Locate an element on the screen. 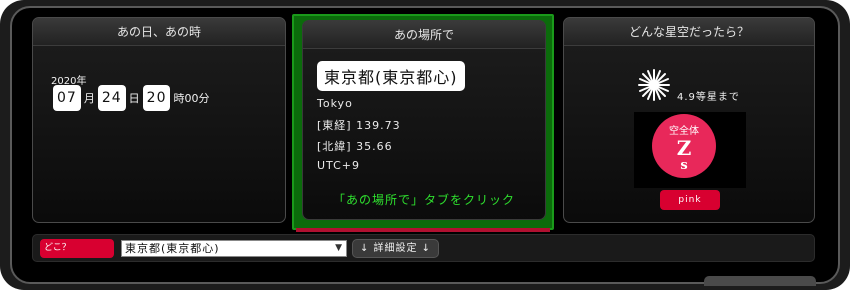 Image resolution: width=850 pixels, height=290 pixels. hour-unit: 時00分 is located at coordinates (191, 98).